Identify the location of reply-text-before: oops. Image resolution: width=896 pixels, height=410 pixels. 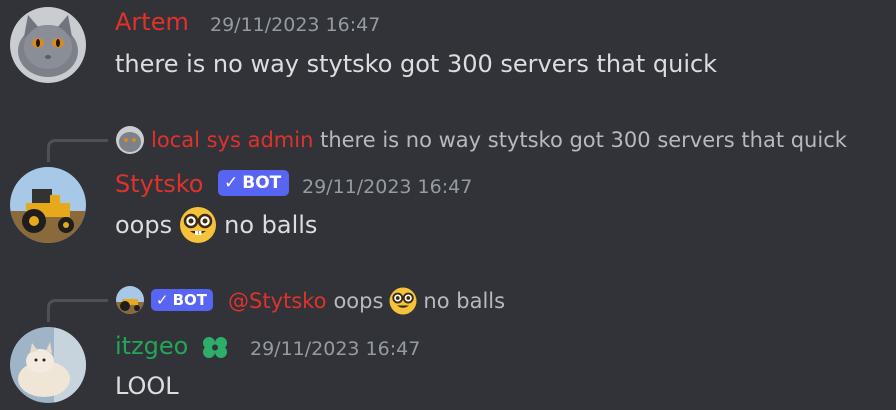
(358, 301).